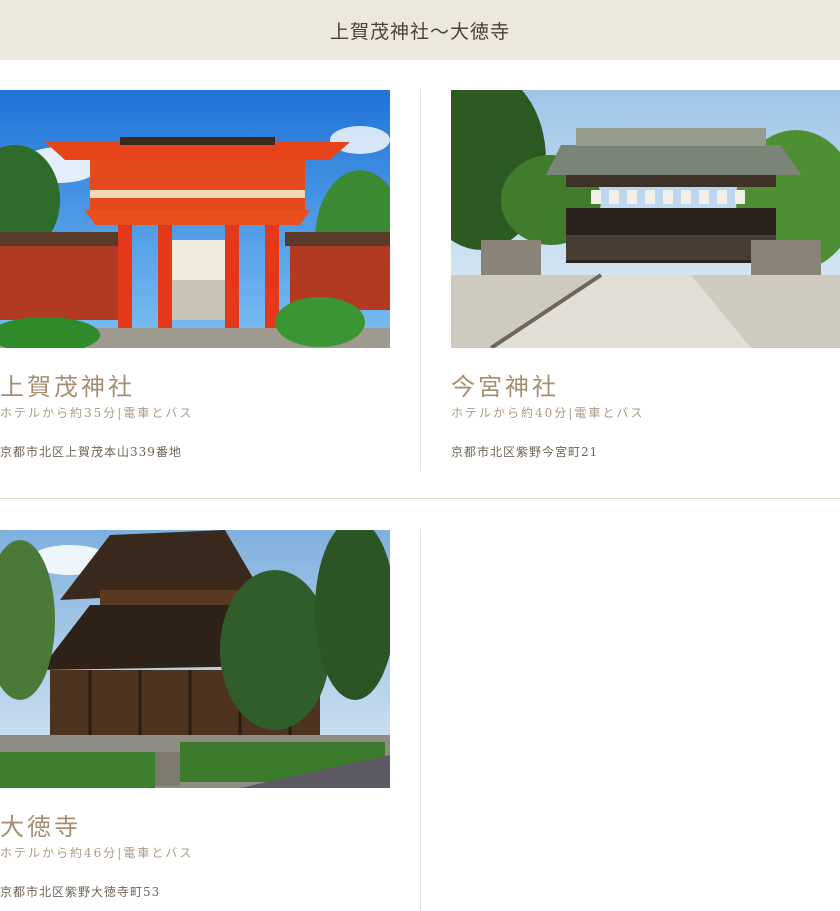 This screenshot has width=840, height=911. Describe the element at coordinates (97, 413) in the screenshot. I see `spot-access: ホテルから約35分|電車とバス` at that location.